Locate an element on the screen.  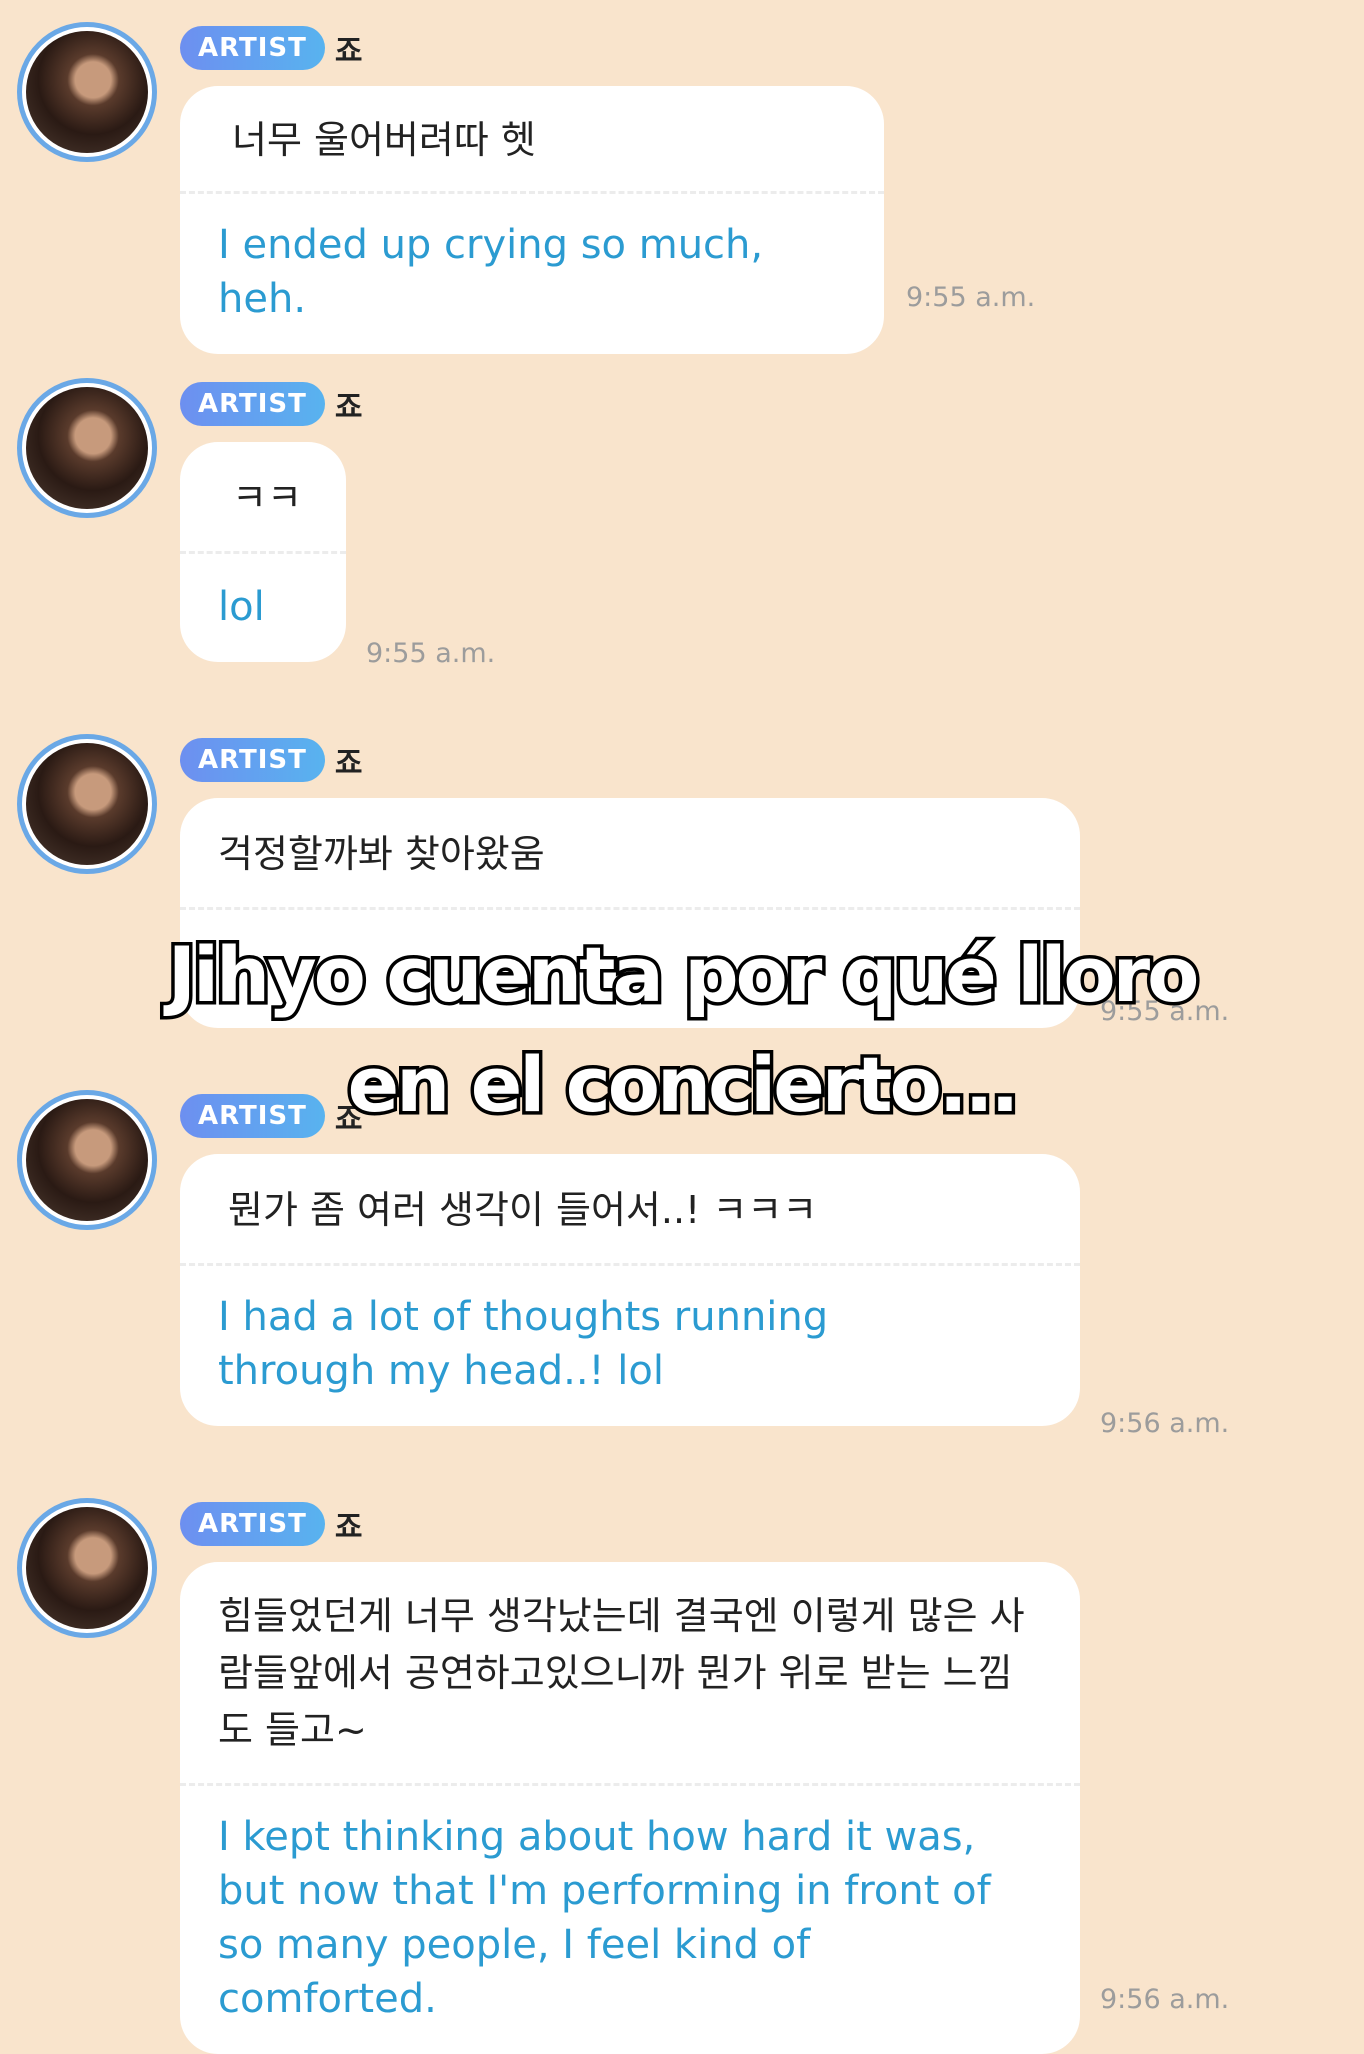
translation-text: I ended up crying so much, heh. is located at coordinates (491, 272).